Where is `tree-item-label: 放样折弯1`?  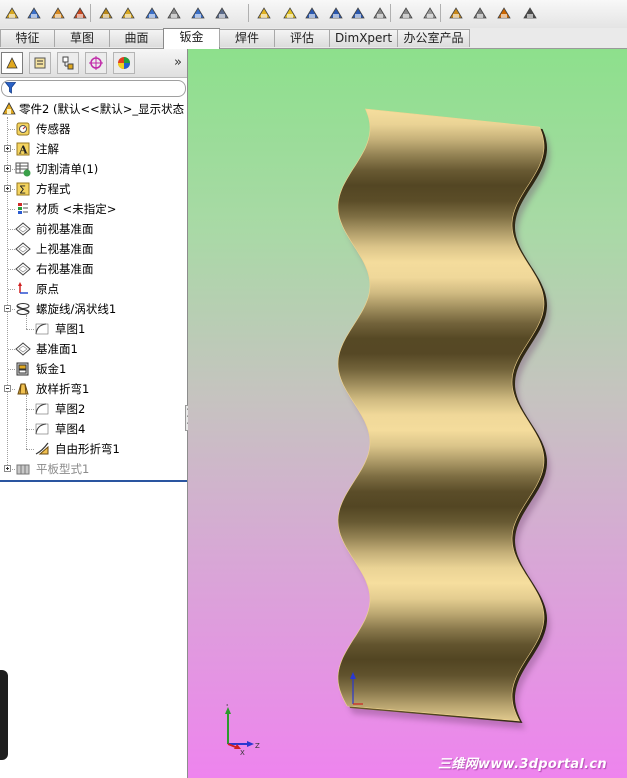
tree-item-label: 放样折弯1 is located at coordinates (63, 389).